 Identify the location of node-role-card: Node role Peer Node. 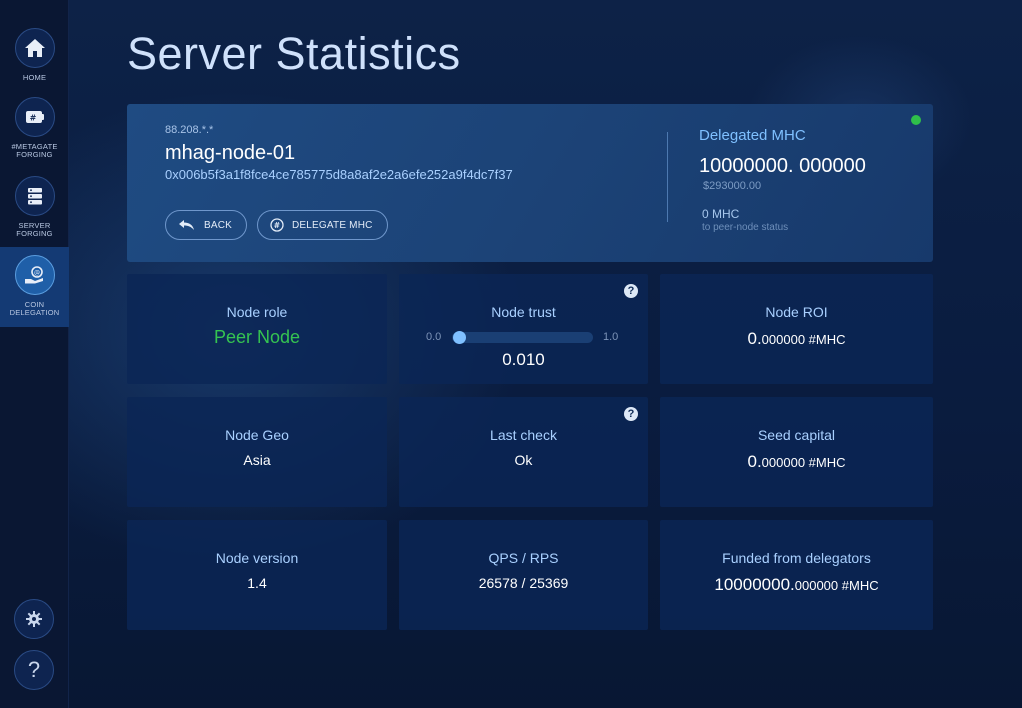
(257, 329).